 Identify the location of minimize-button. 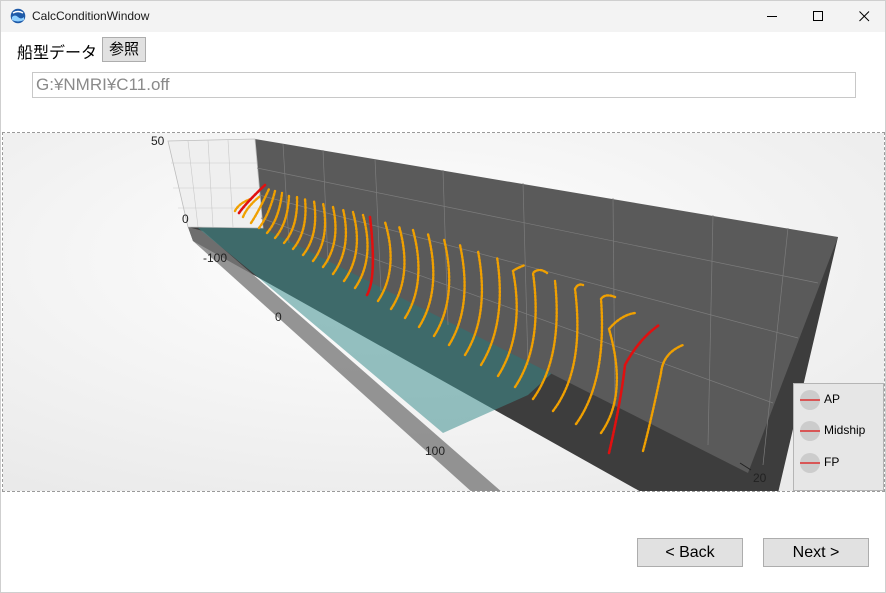
(772, 16).